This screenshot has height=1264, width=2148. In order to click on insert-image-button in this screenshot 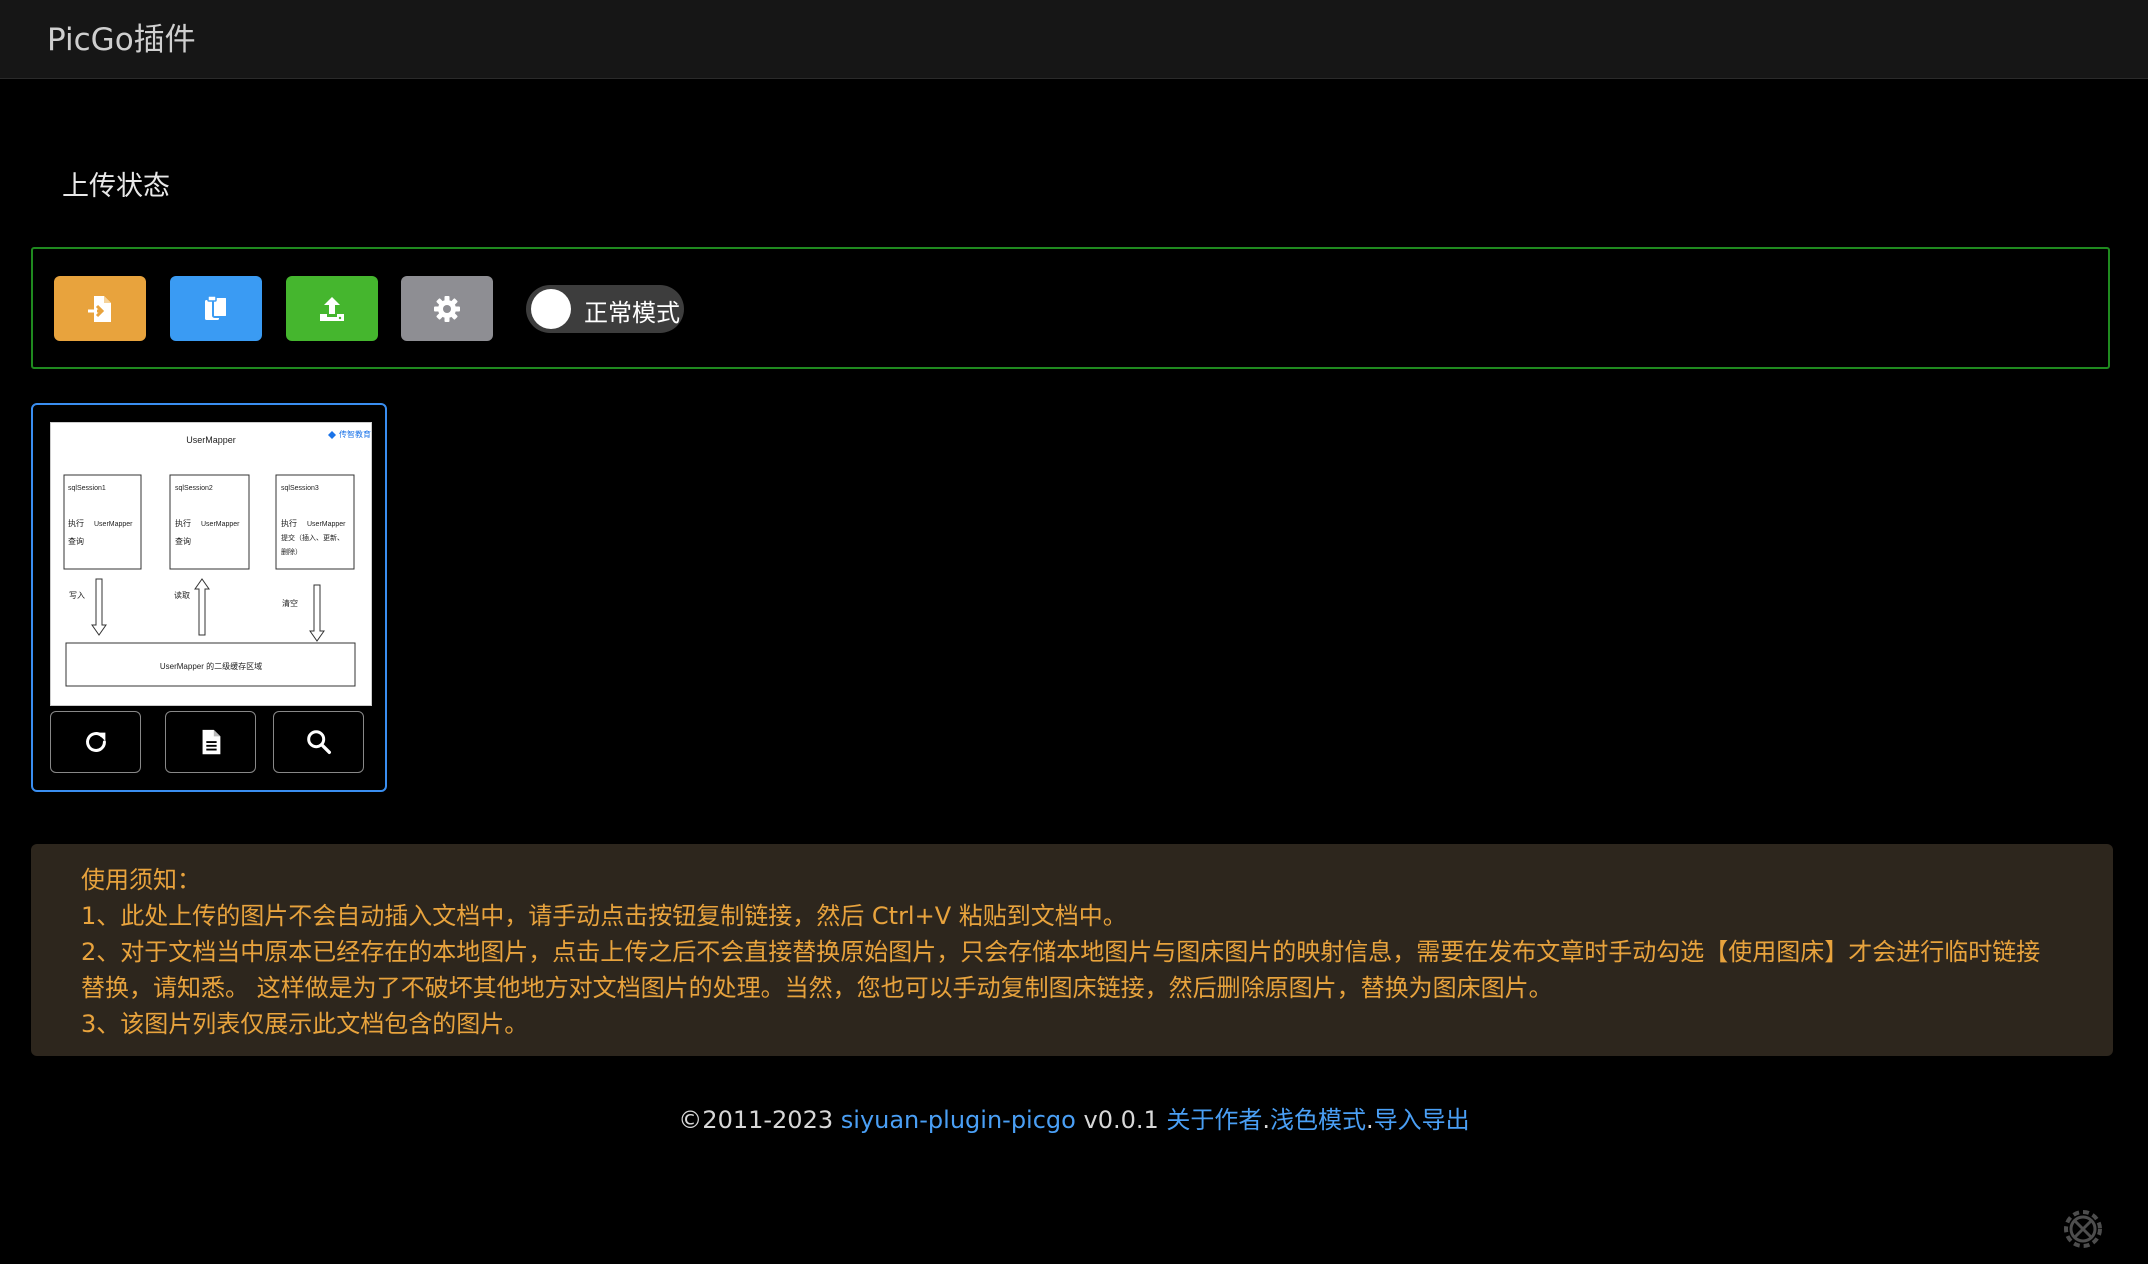, I will do `click(100, 308)`.